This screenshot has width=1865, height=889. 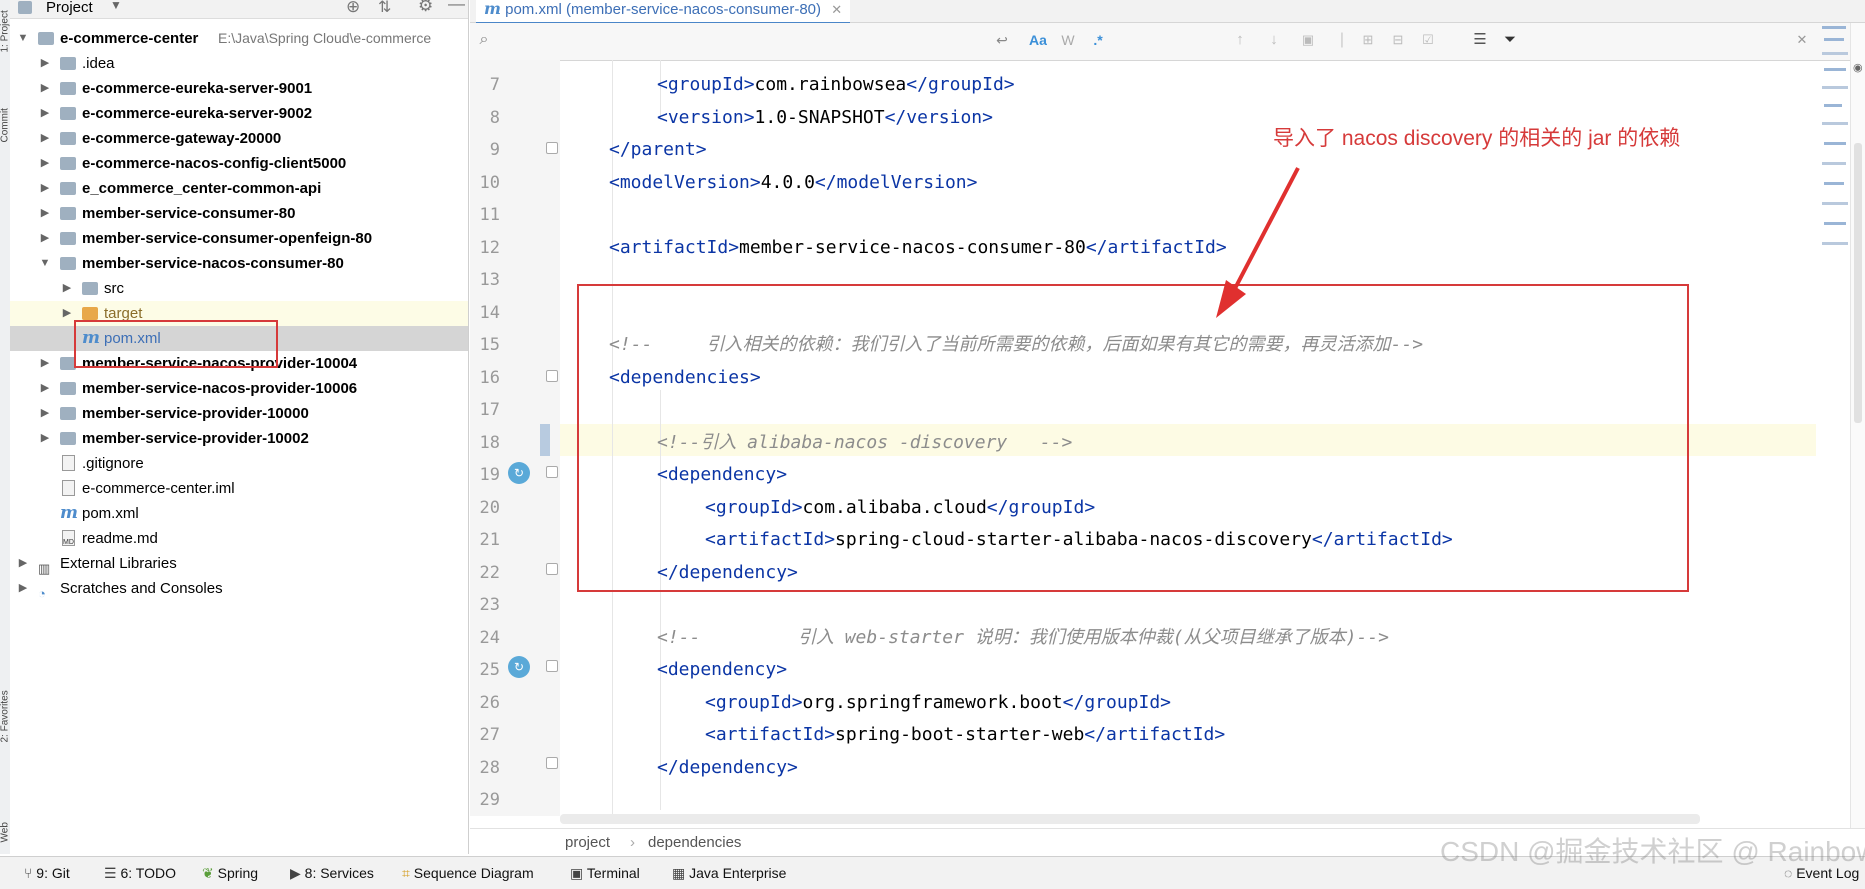 I want to click on next-occurrence-icon: ↓, so click(x=1274, y=40).